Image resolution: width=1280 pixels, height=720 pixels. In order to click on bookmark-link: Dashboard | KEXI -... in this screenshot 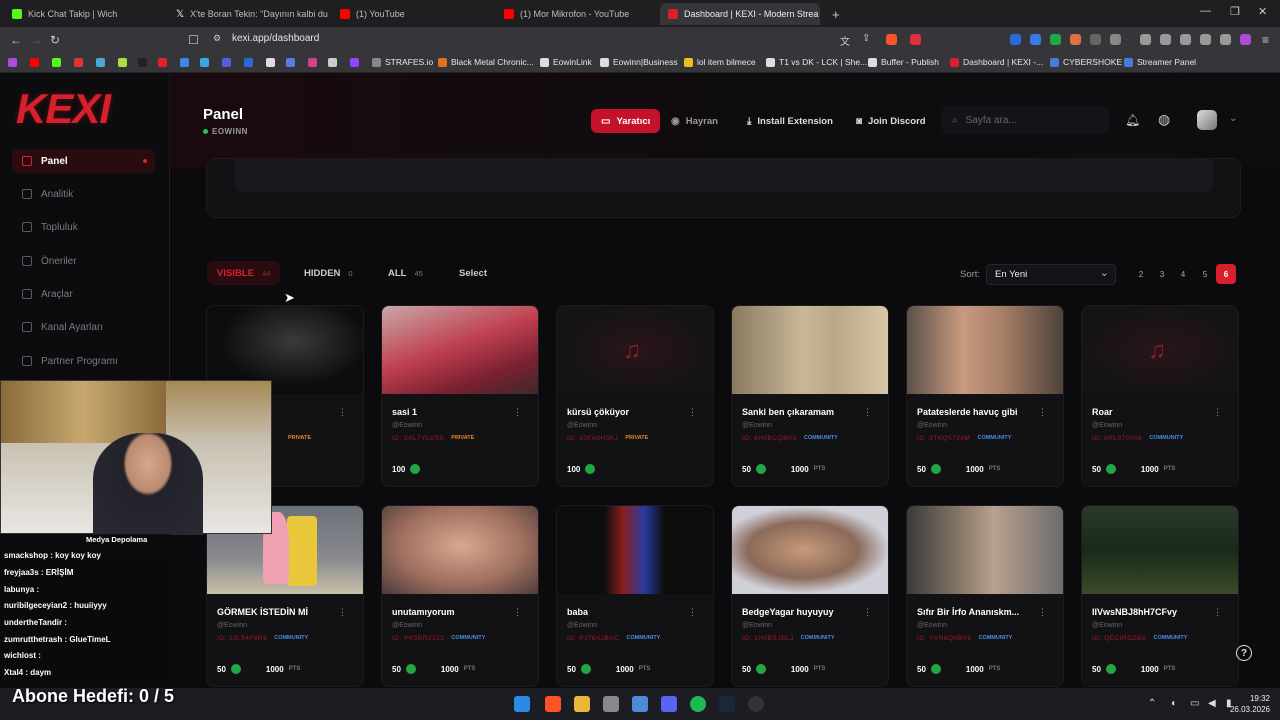, I will do `click(996, 62)`.